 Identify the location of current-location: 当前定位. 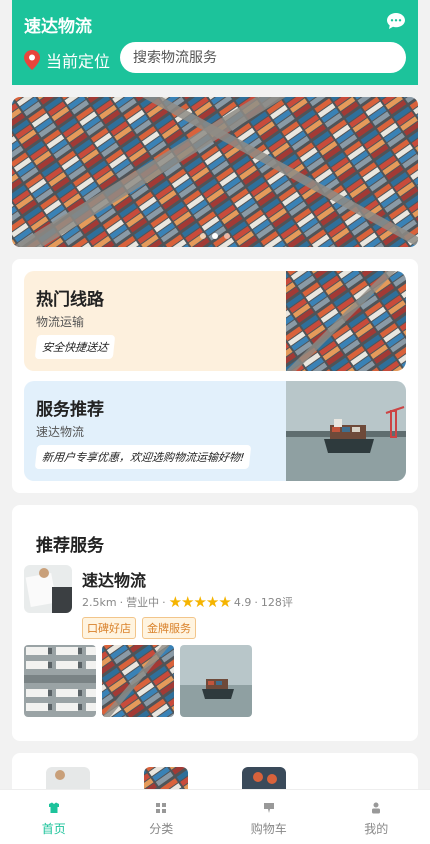
(67, 60).